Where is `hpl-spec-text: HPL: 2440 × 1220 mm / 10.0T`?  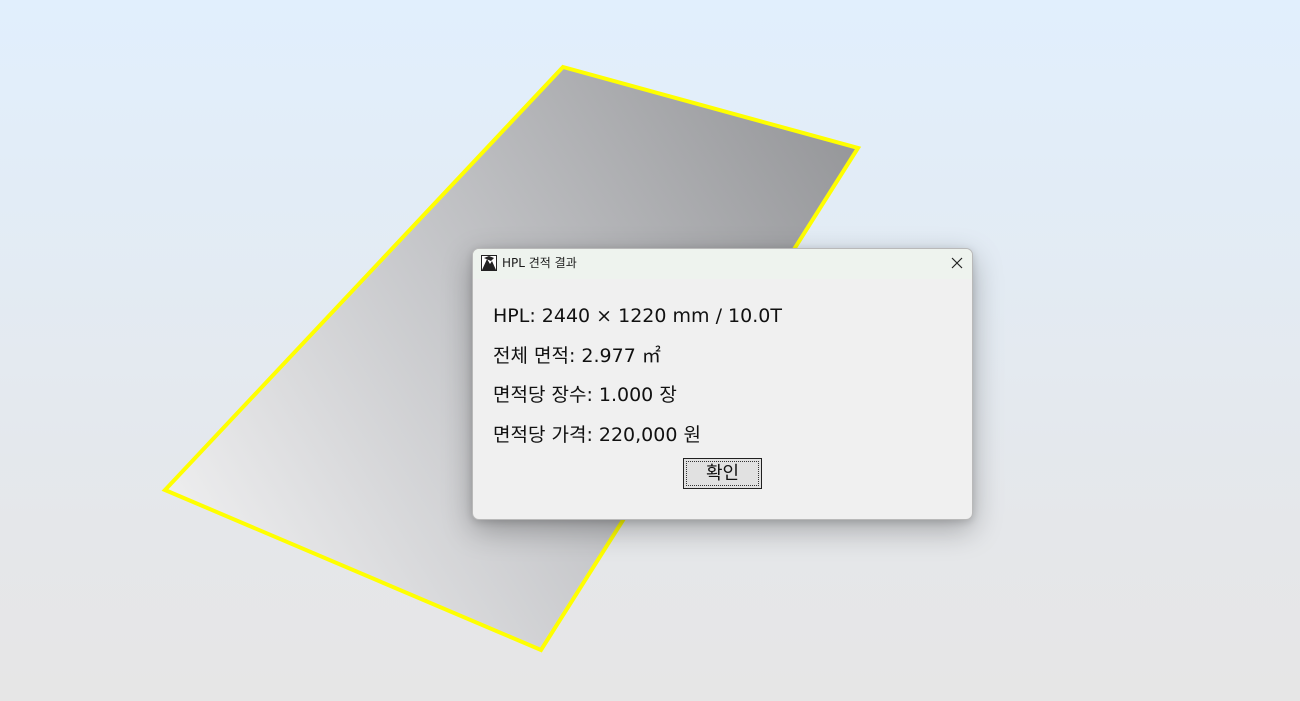 hpl-spec-text: HPL: 2440 × 1220 mm / 10.0T is located at coordinates (637, 316).